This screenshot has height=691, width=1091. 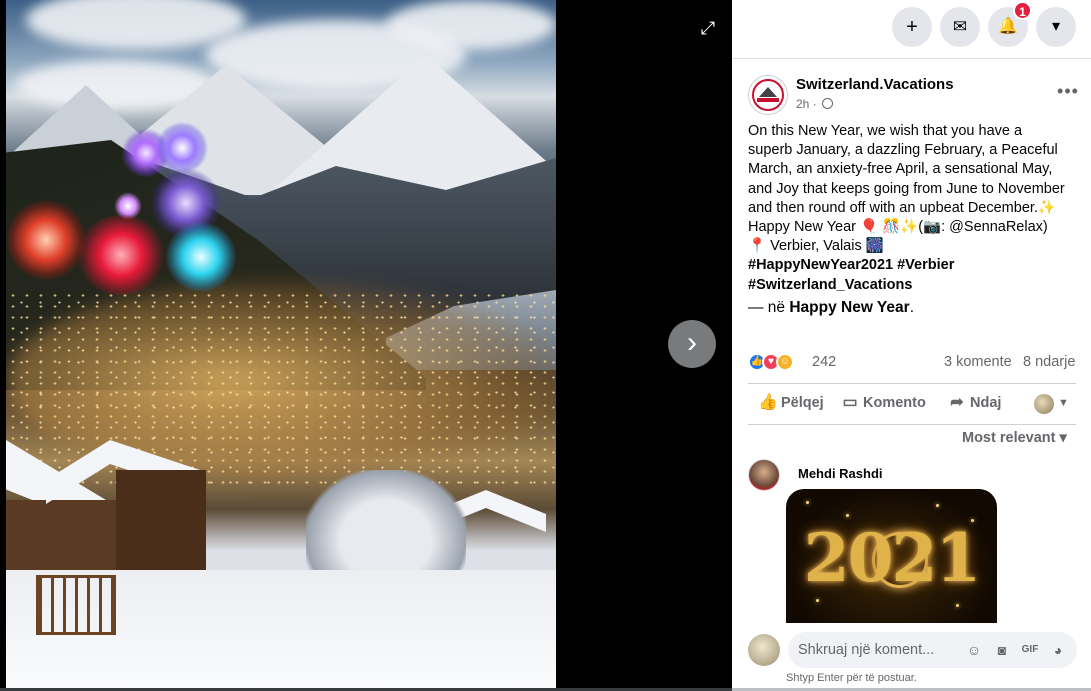 I want to click on create-button: +, so click(x=912, y=27).